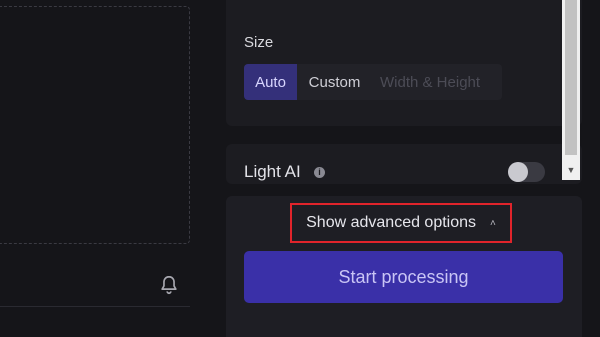  Describe the element at coordinates (319, 172) in the screenshot. I see `info-icon: i` at that location.